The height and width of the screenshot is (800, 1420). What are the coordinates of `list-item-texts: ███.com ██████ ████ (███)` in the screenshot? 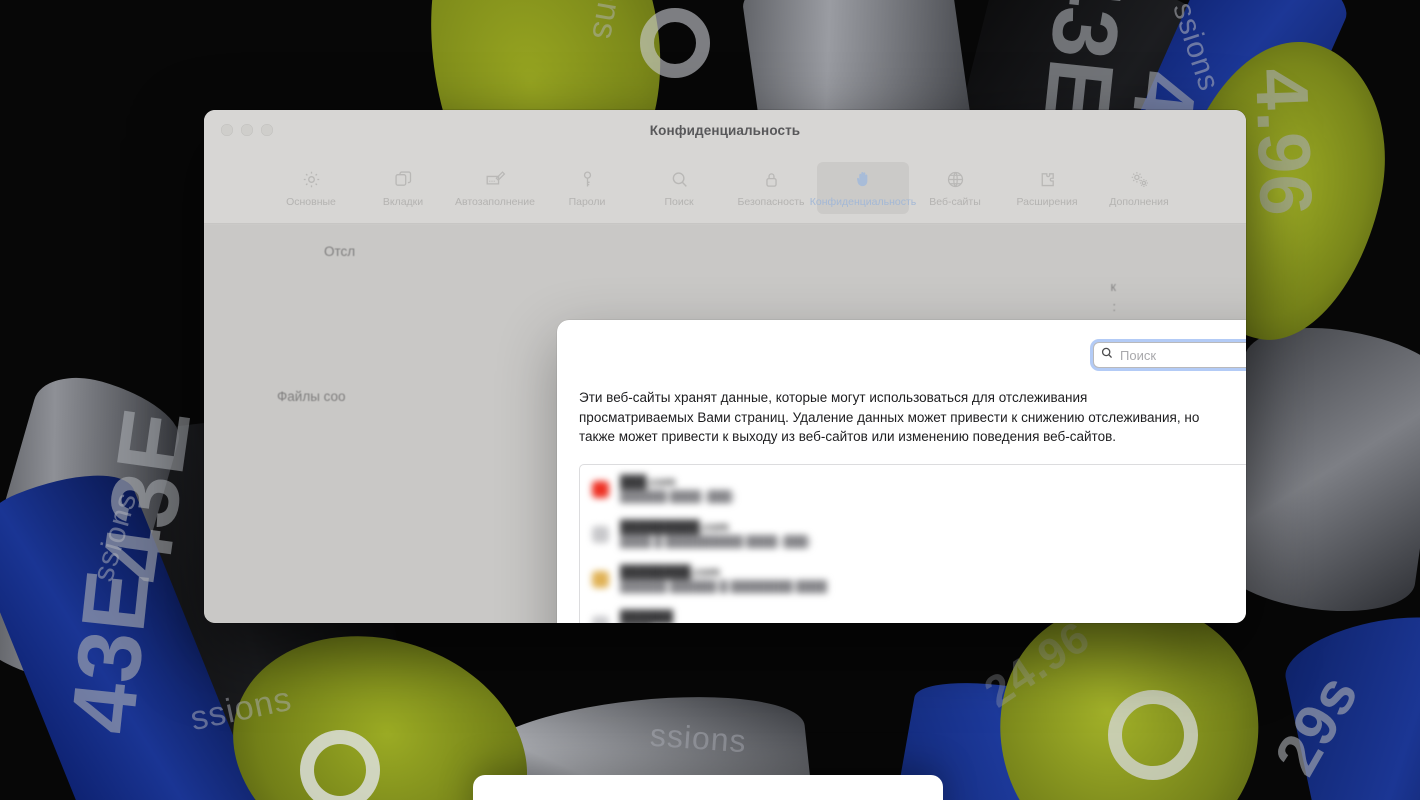 It's located at (677, 489).